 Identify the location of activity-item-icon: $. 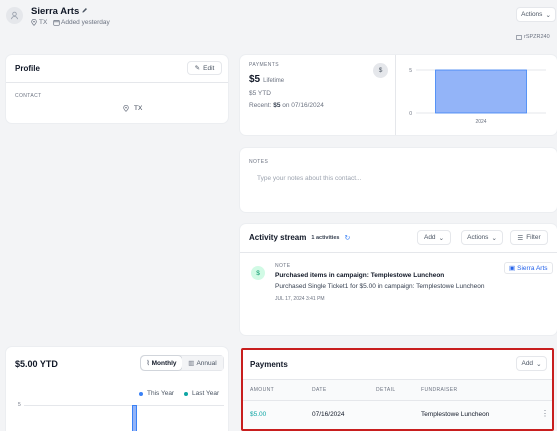
(258, 273).